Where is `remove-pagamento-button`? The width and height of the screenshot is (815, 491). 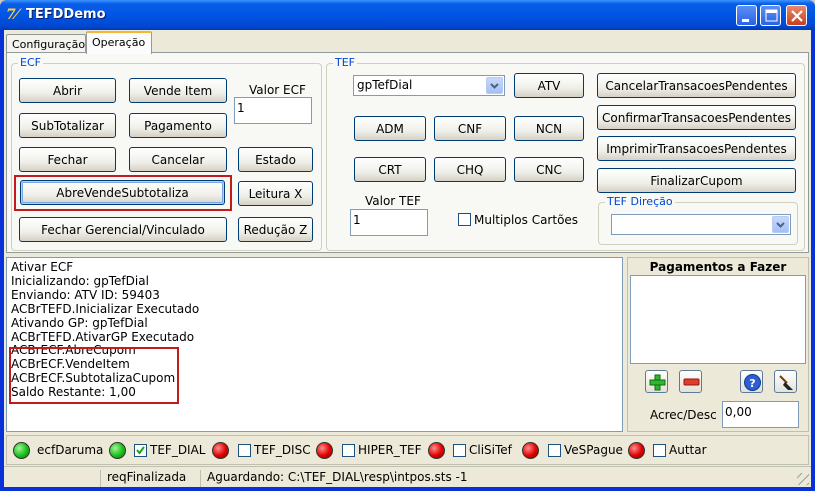 remove-pagamento-button is located at coordinates (690, 381).